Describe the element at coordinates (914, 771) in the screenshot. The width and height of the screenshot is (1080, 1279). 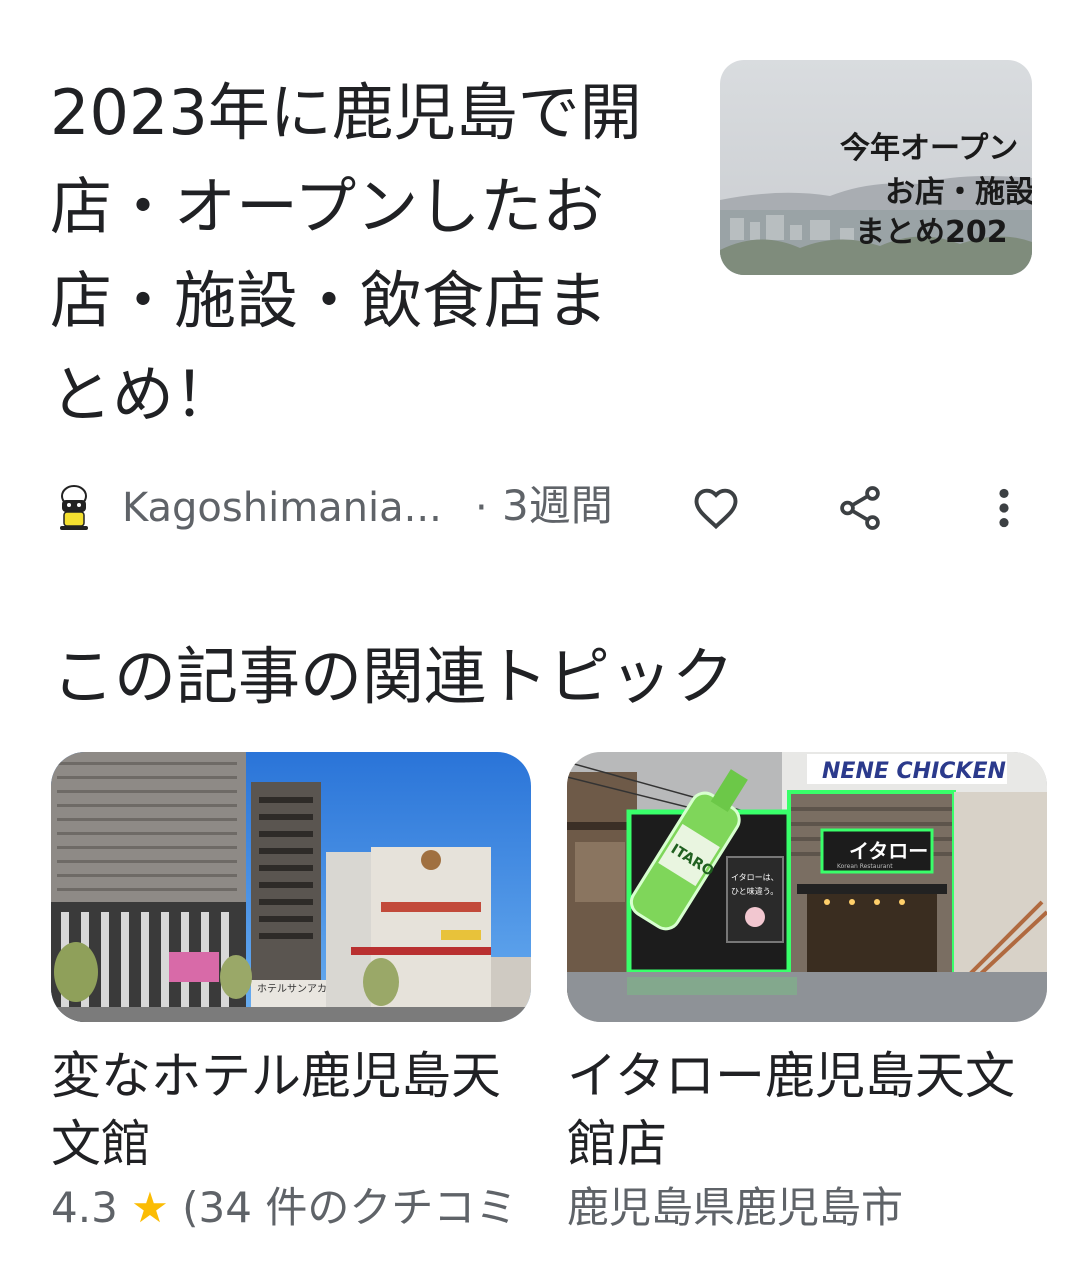
I see `nene-sign: NENE CHICKEN` at that location.